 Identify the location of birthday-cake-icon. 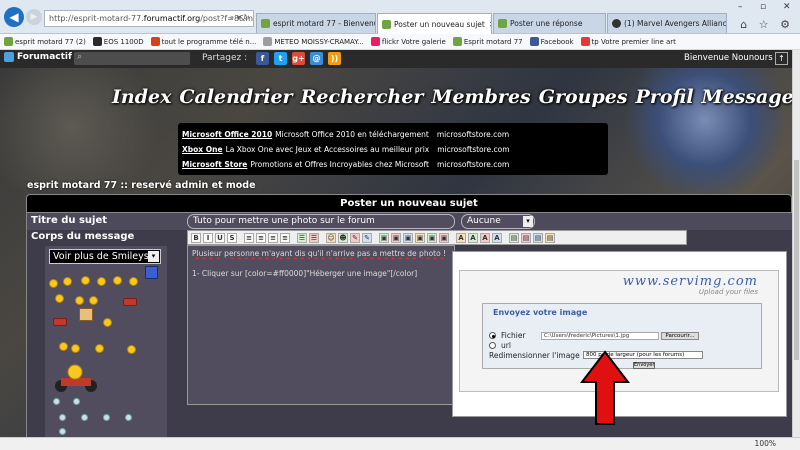
(86, 314).